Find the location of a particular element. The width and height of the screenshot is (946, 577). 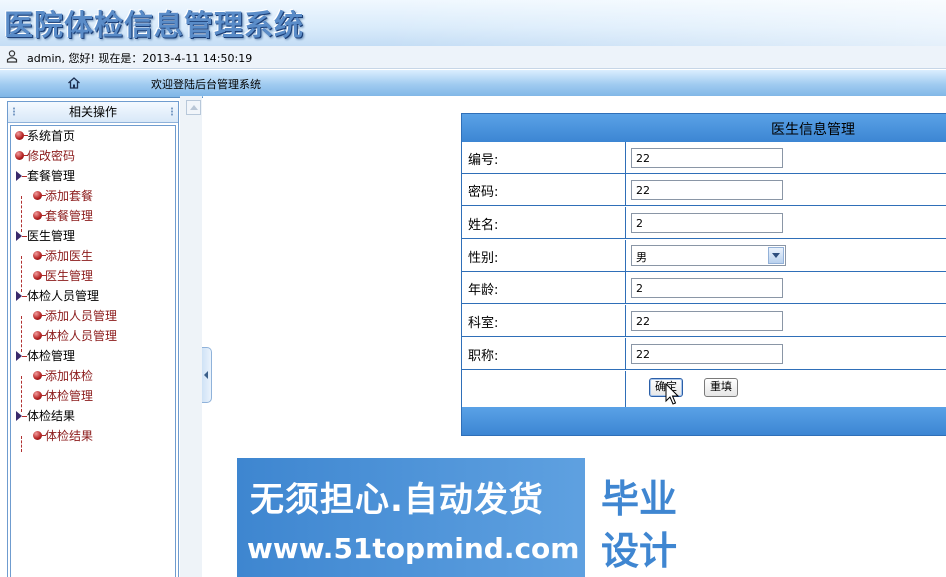

watermark-banner: 无须担心.自动发货 www.51topmind.com 毕业 设计 is located at coordinates (472, 517).